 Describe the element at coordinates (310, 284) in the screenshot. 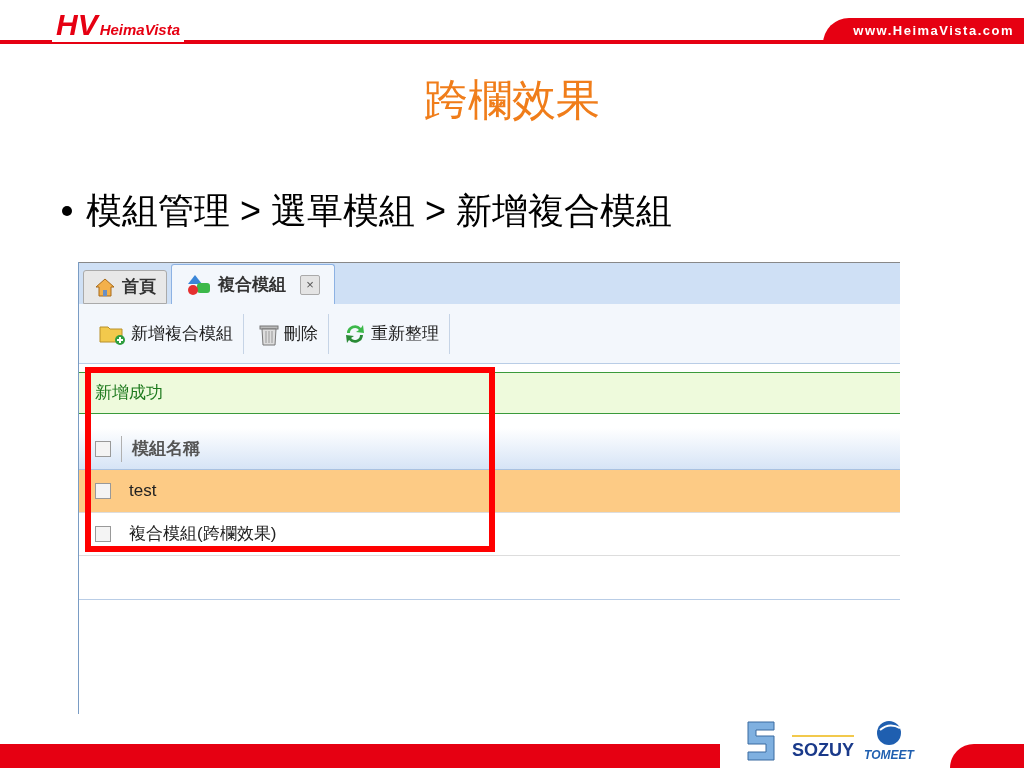

I see `close-button: ×` at that location.